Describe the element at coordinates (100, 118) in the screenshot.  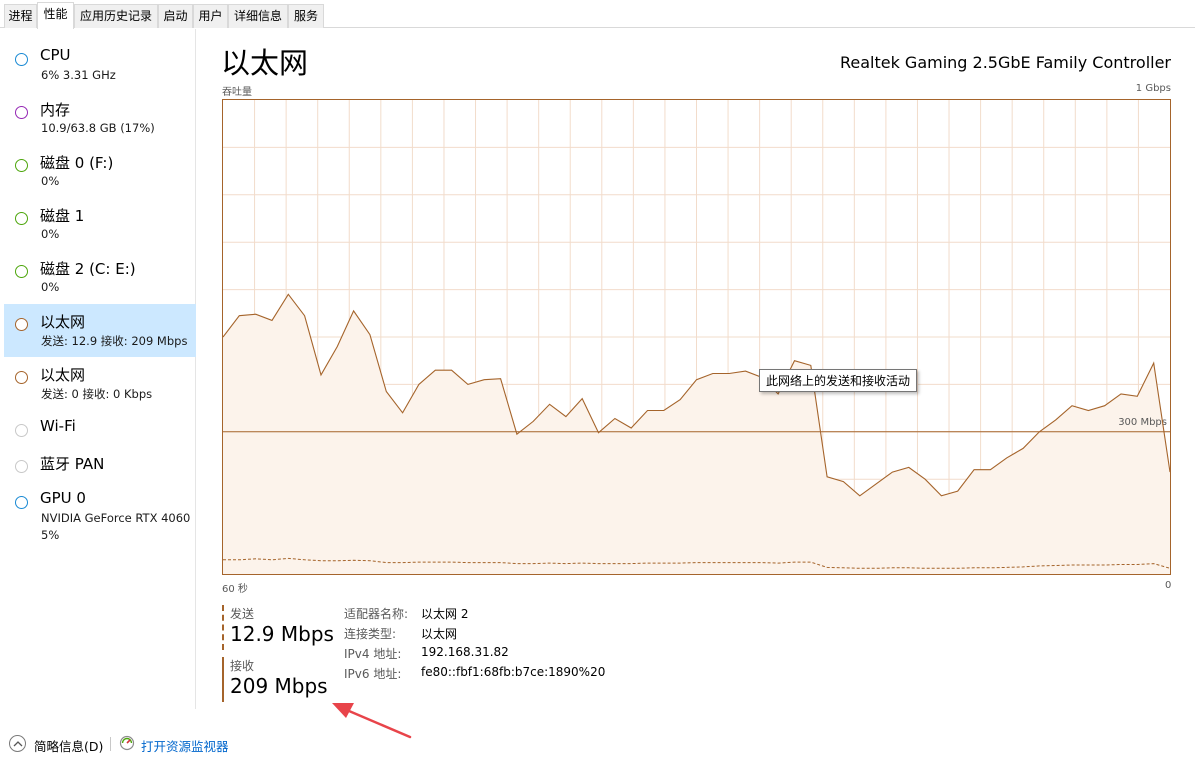
I see `sidebar-item-memory: 内存 10.9/63.8 GB (17%)` at that location.